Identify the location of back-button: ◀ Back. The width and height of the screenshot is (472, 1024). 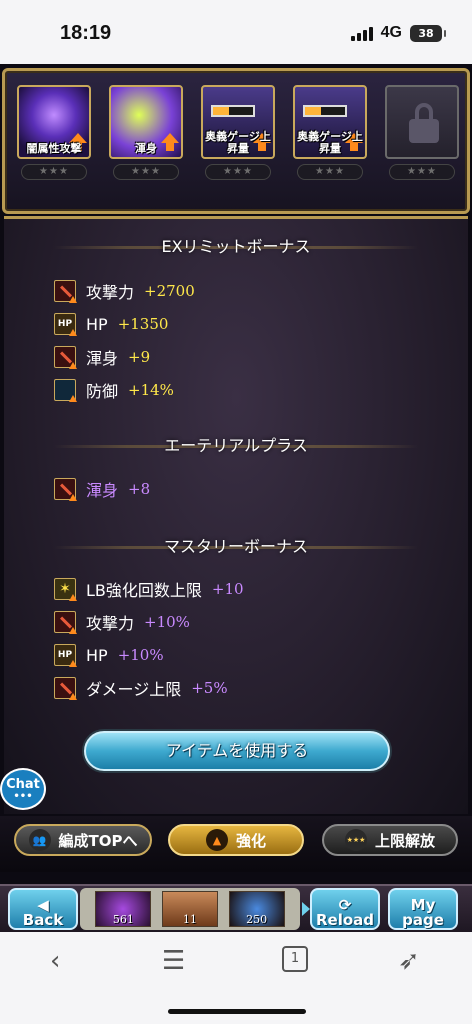
(43, 909).